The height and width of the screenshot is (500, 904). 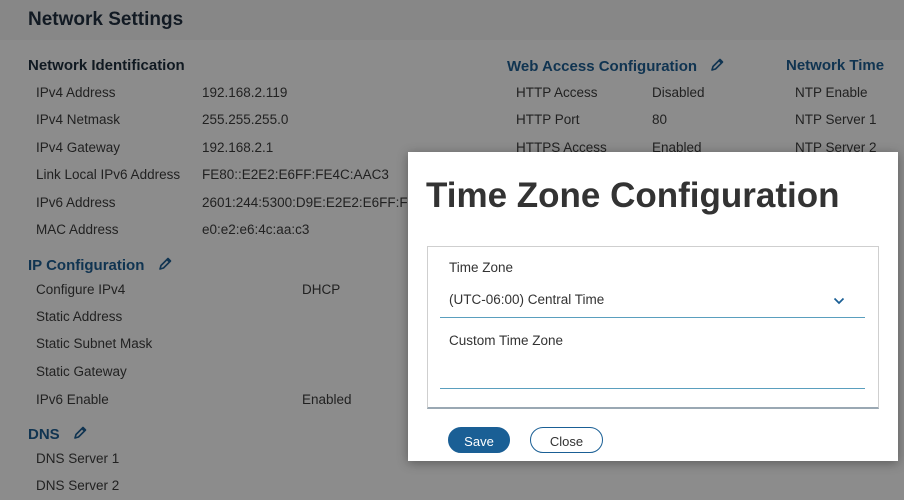 What do you see at coordinates (506, 340) in the screenshot?
I see `custom-time-zone-label: Custom Time Zone` at bounding box center [506, 340].